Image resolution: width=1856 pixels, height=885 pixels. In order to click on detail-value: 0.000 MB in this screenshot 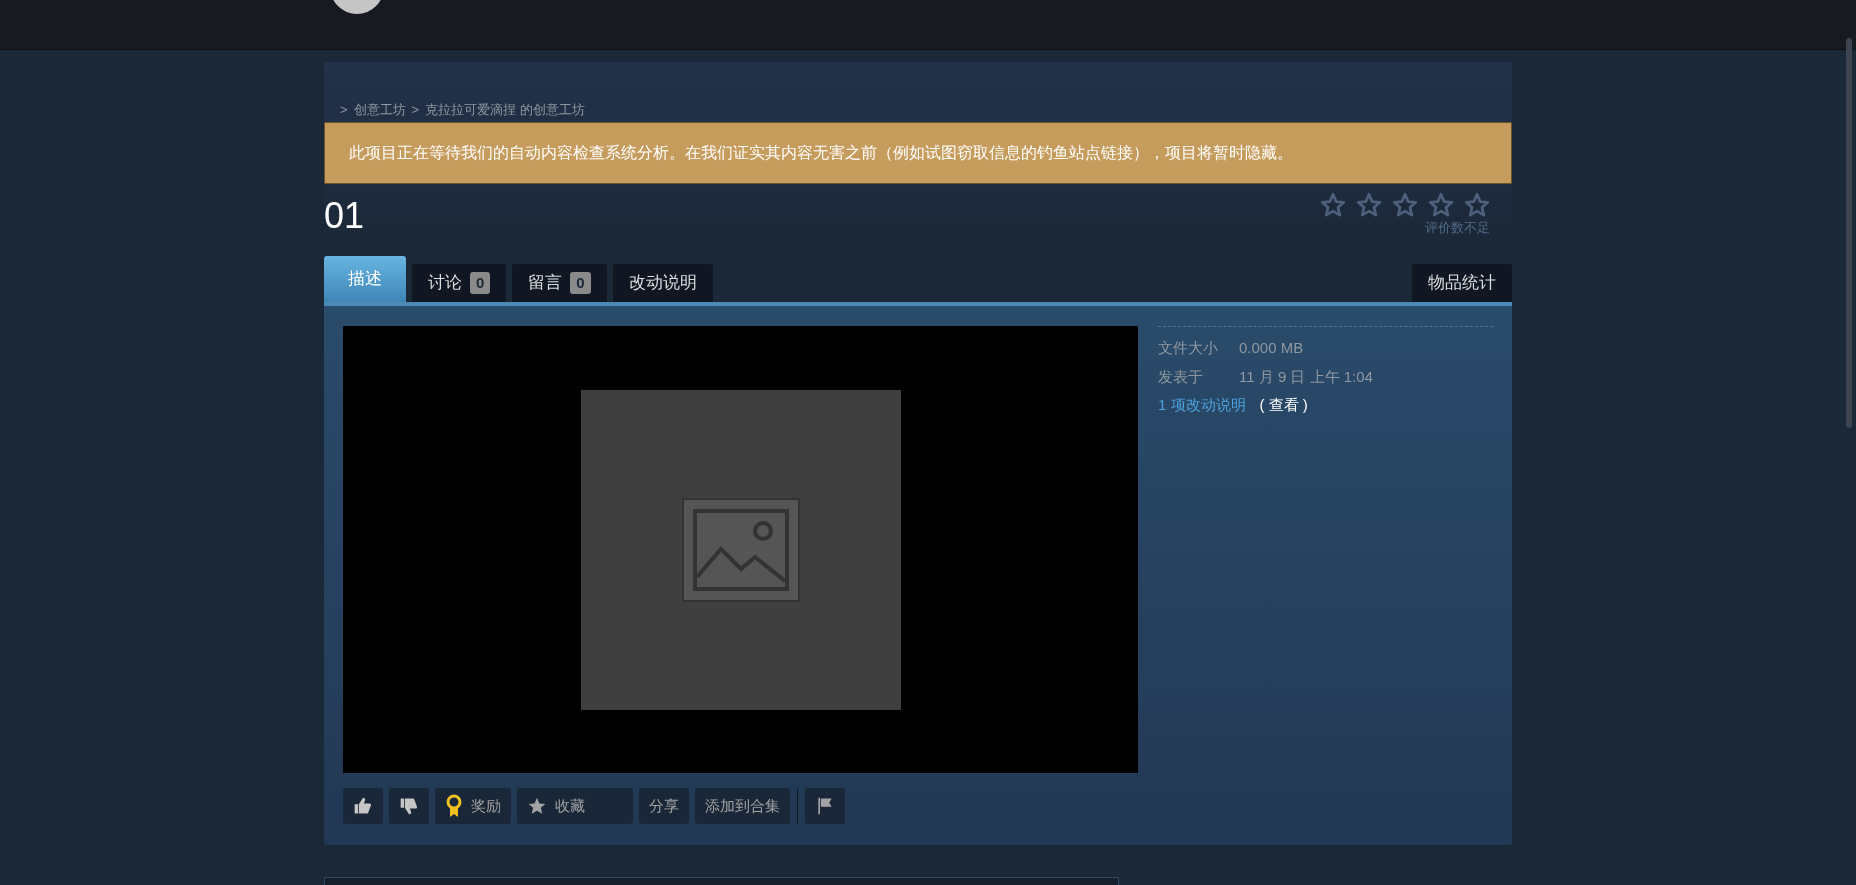, I will do `click(1271, 348)`.